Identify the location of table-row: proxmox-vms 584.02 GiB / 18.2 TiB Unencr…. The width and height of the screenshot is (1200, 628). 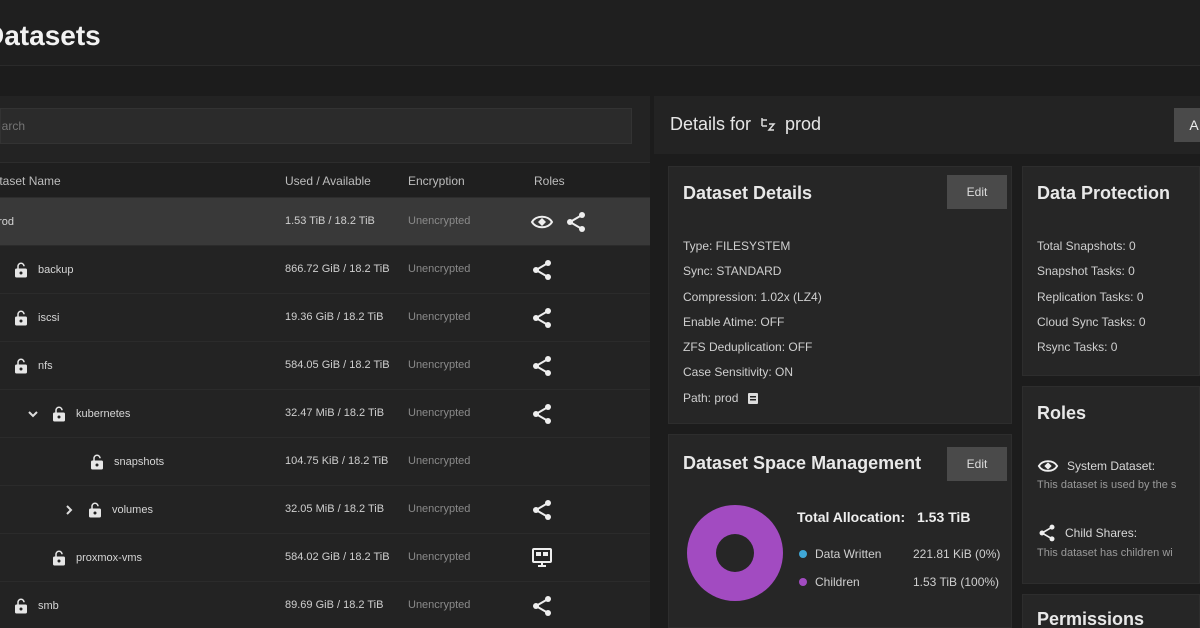
(325, 558).